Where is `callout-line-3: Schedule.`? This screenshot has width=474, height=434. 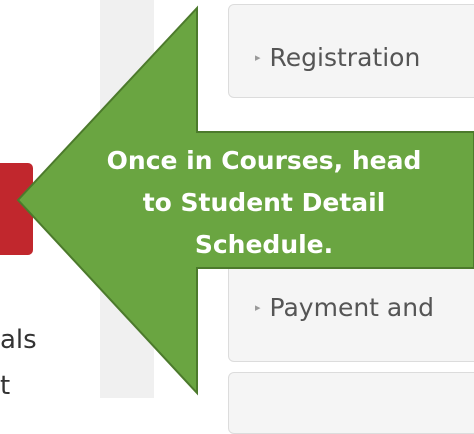 callout-line-3: Schedule. is located at coordinates (264, 244).